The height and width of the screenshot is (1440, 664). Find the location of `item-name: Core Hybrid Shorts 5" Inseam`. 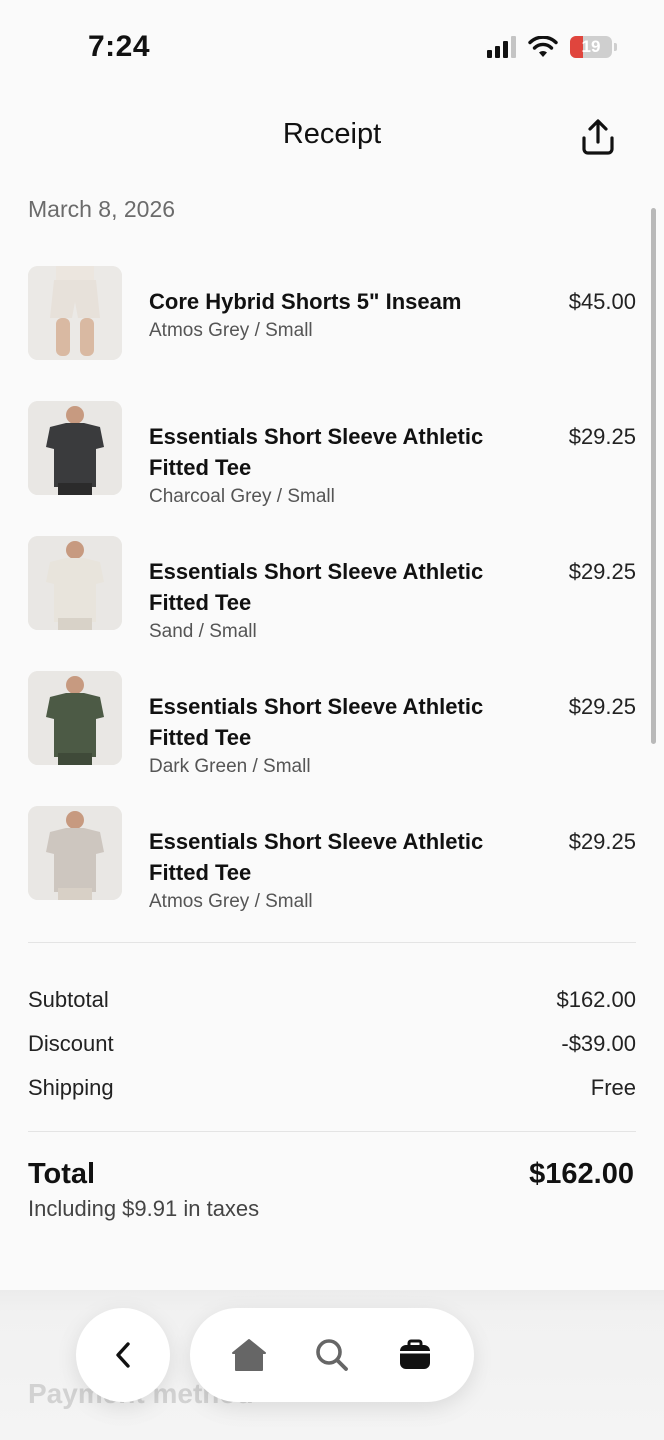

item-name: Core Hybrid Shorts 5" Inseam is located at coordinates (305, 301).